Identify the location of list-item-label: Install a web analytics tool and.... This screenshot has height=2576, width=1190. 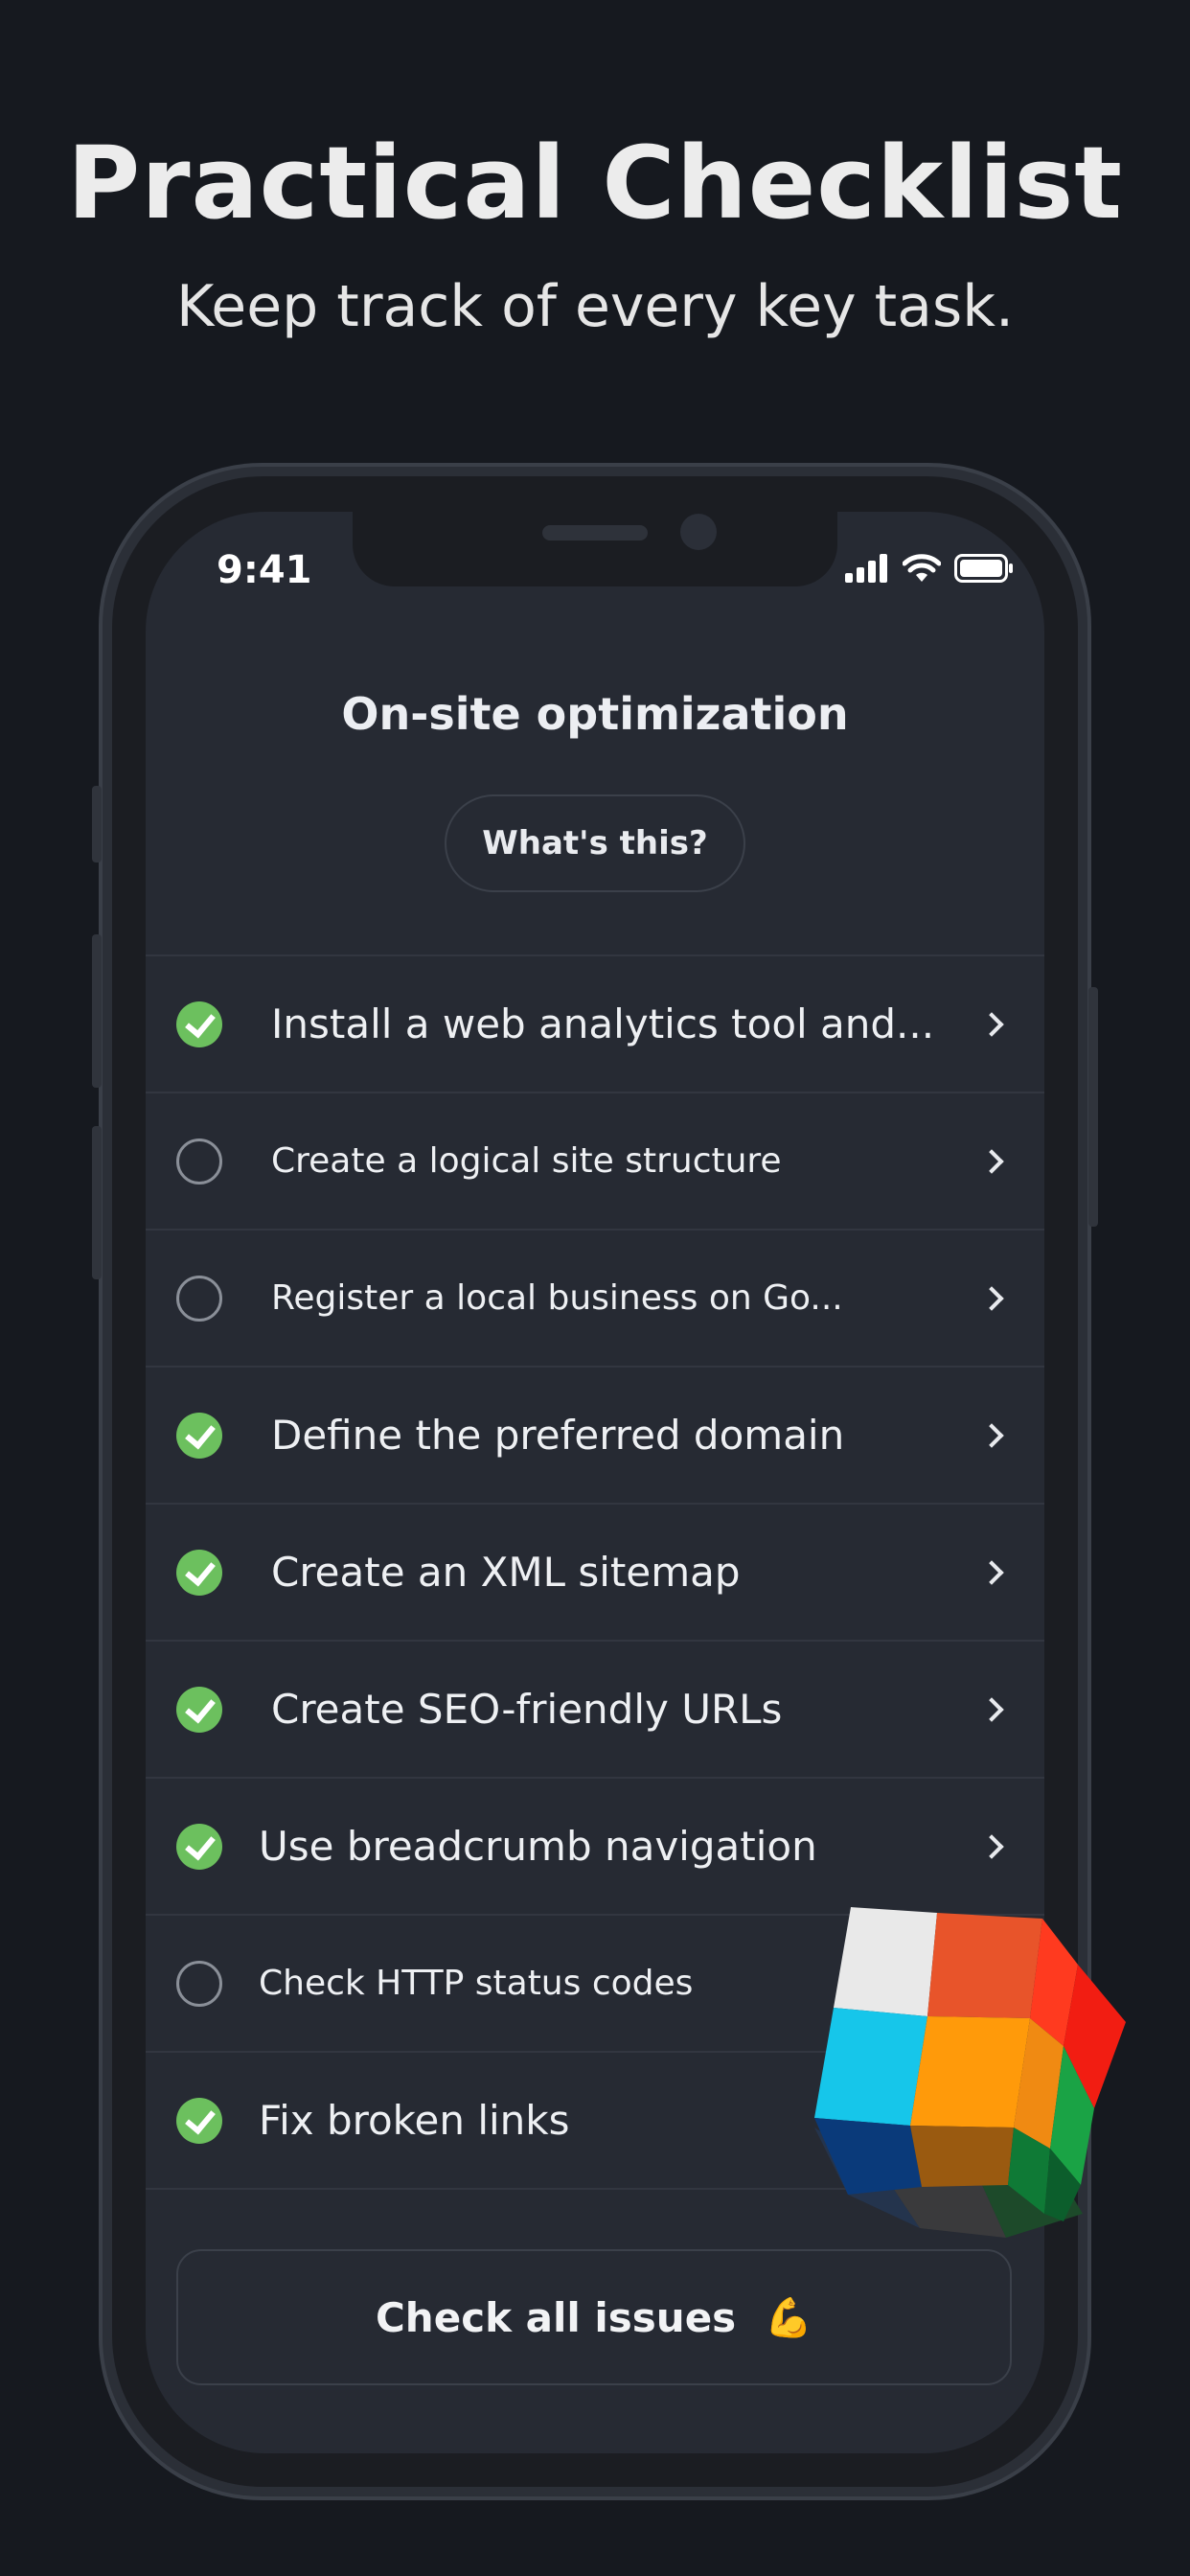
(603, 1023).